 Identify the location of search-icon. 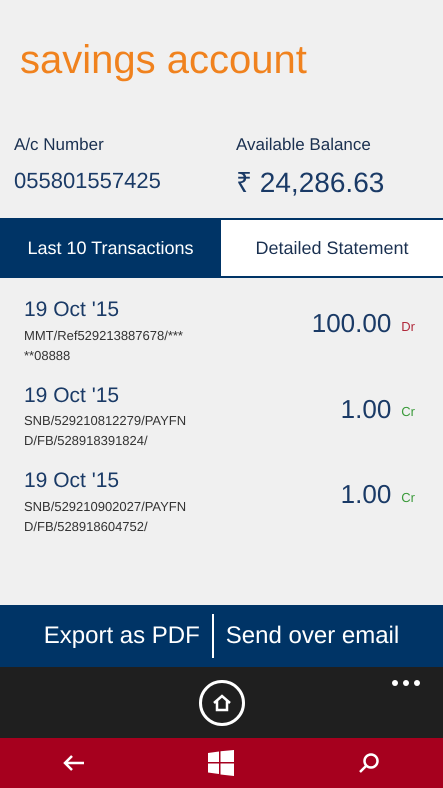
(369, 763).